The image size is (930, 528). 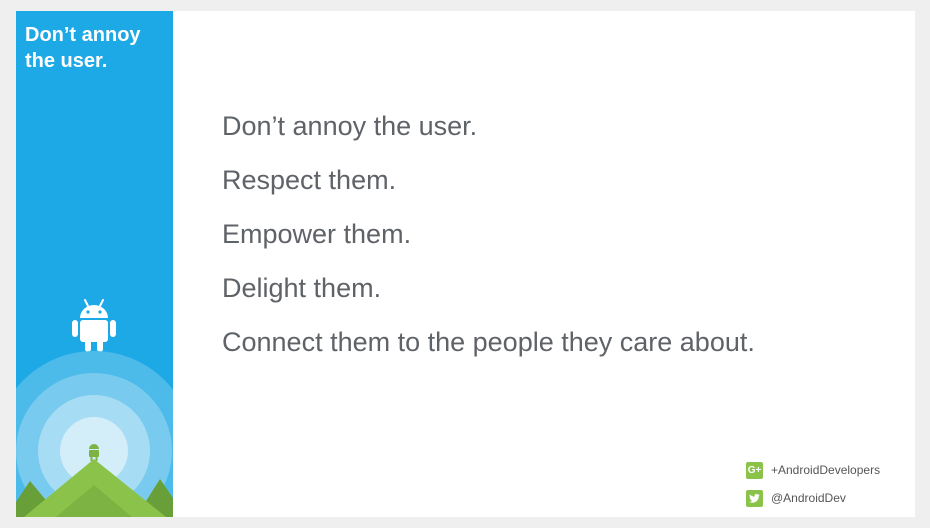 I want to click on bullet-item: Don’t annoy the user., so click(x=350, y=126).